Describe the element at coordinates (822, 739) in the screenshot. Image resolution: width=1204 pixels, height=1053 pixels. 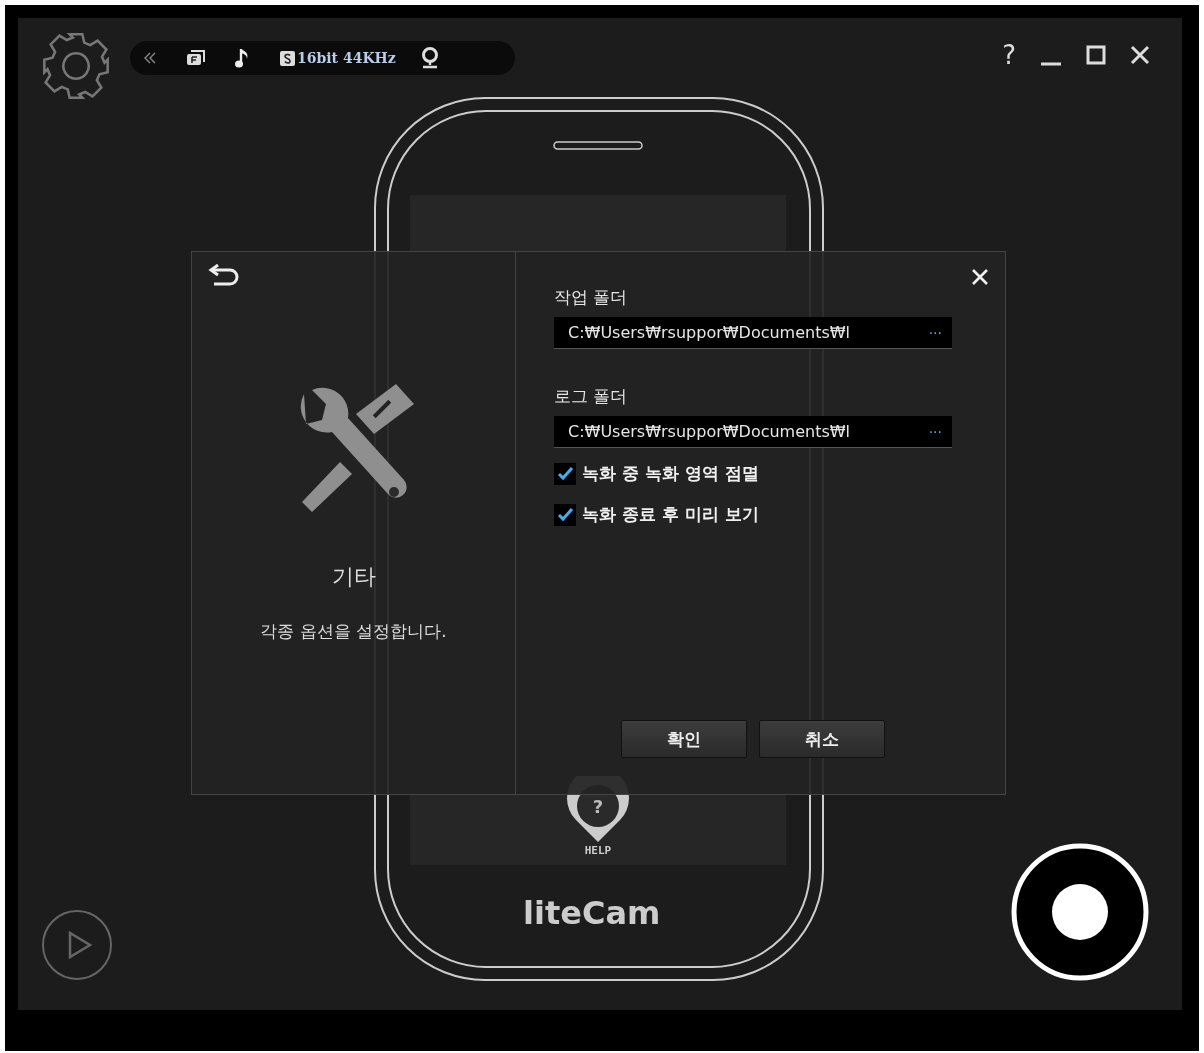
I see `dialog-button: 취소` at that location.